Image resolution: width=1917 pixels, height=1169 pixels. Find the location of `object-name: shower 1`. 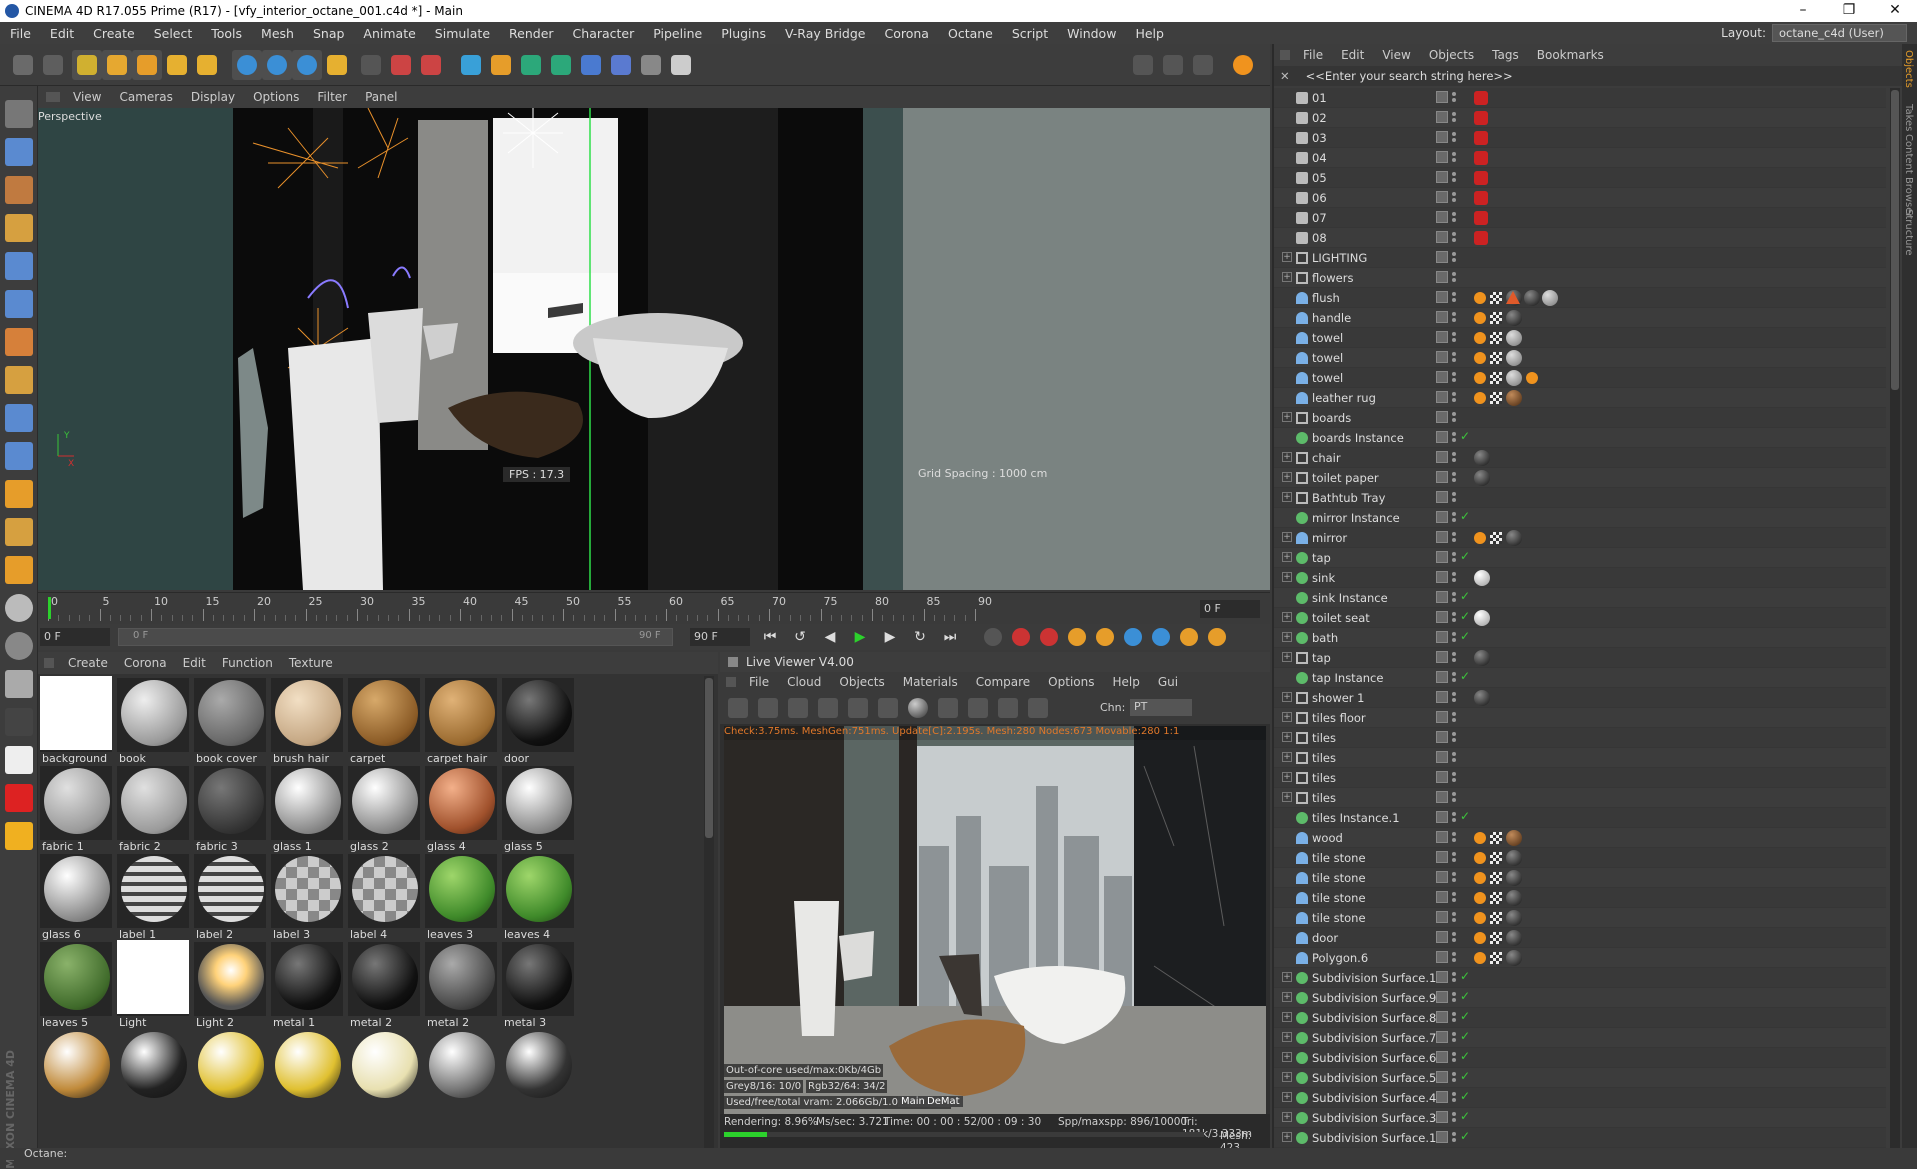

object-name: shower 1 is located at coordinates (1338, 698).